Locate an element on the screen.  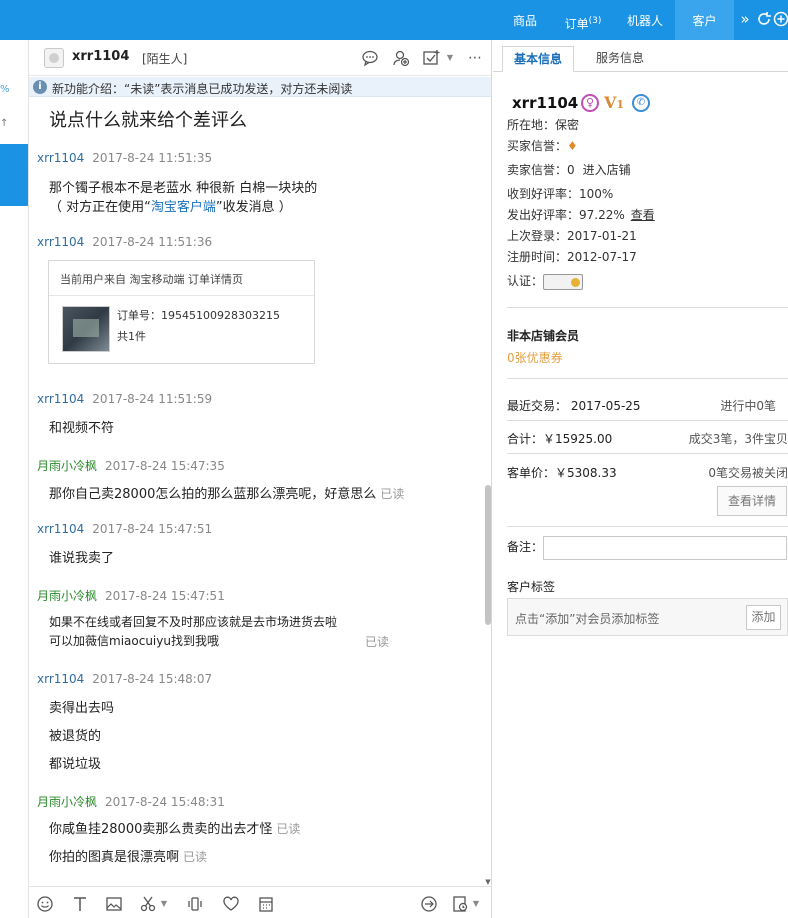
last-login: 上次登录：2017-01-21 is located at coordinates (572, 236).